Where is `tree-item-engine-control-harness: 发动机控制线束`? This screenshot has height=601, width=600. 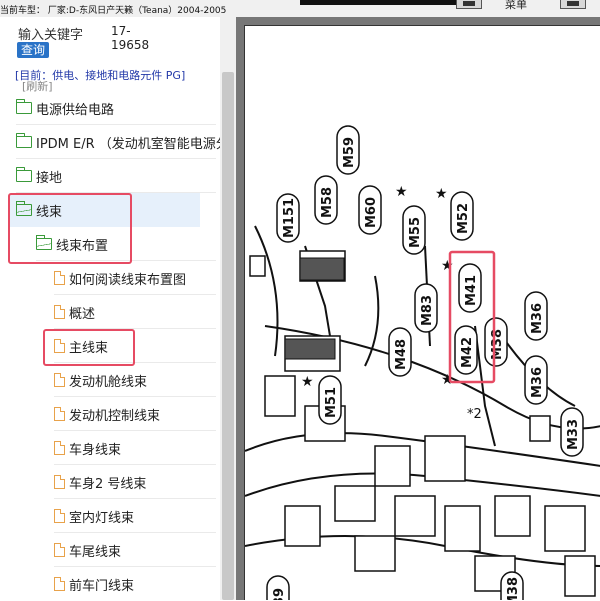
tree-item-engine-control-harness: 发动机控制线束 is located at coordinates (137, 414).